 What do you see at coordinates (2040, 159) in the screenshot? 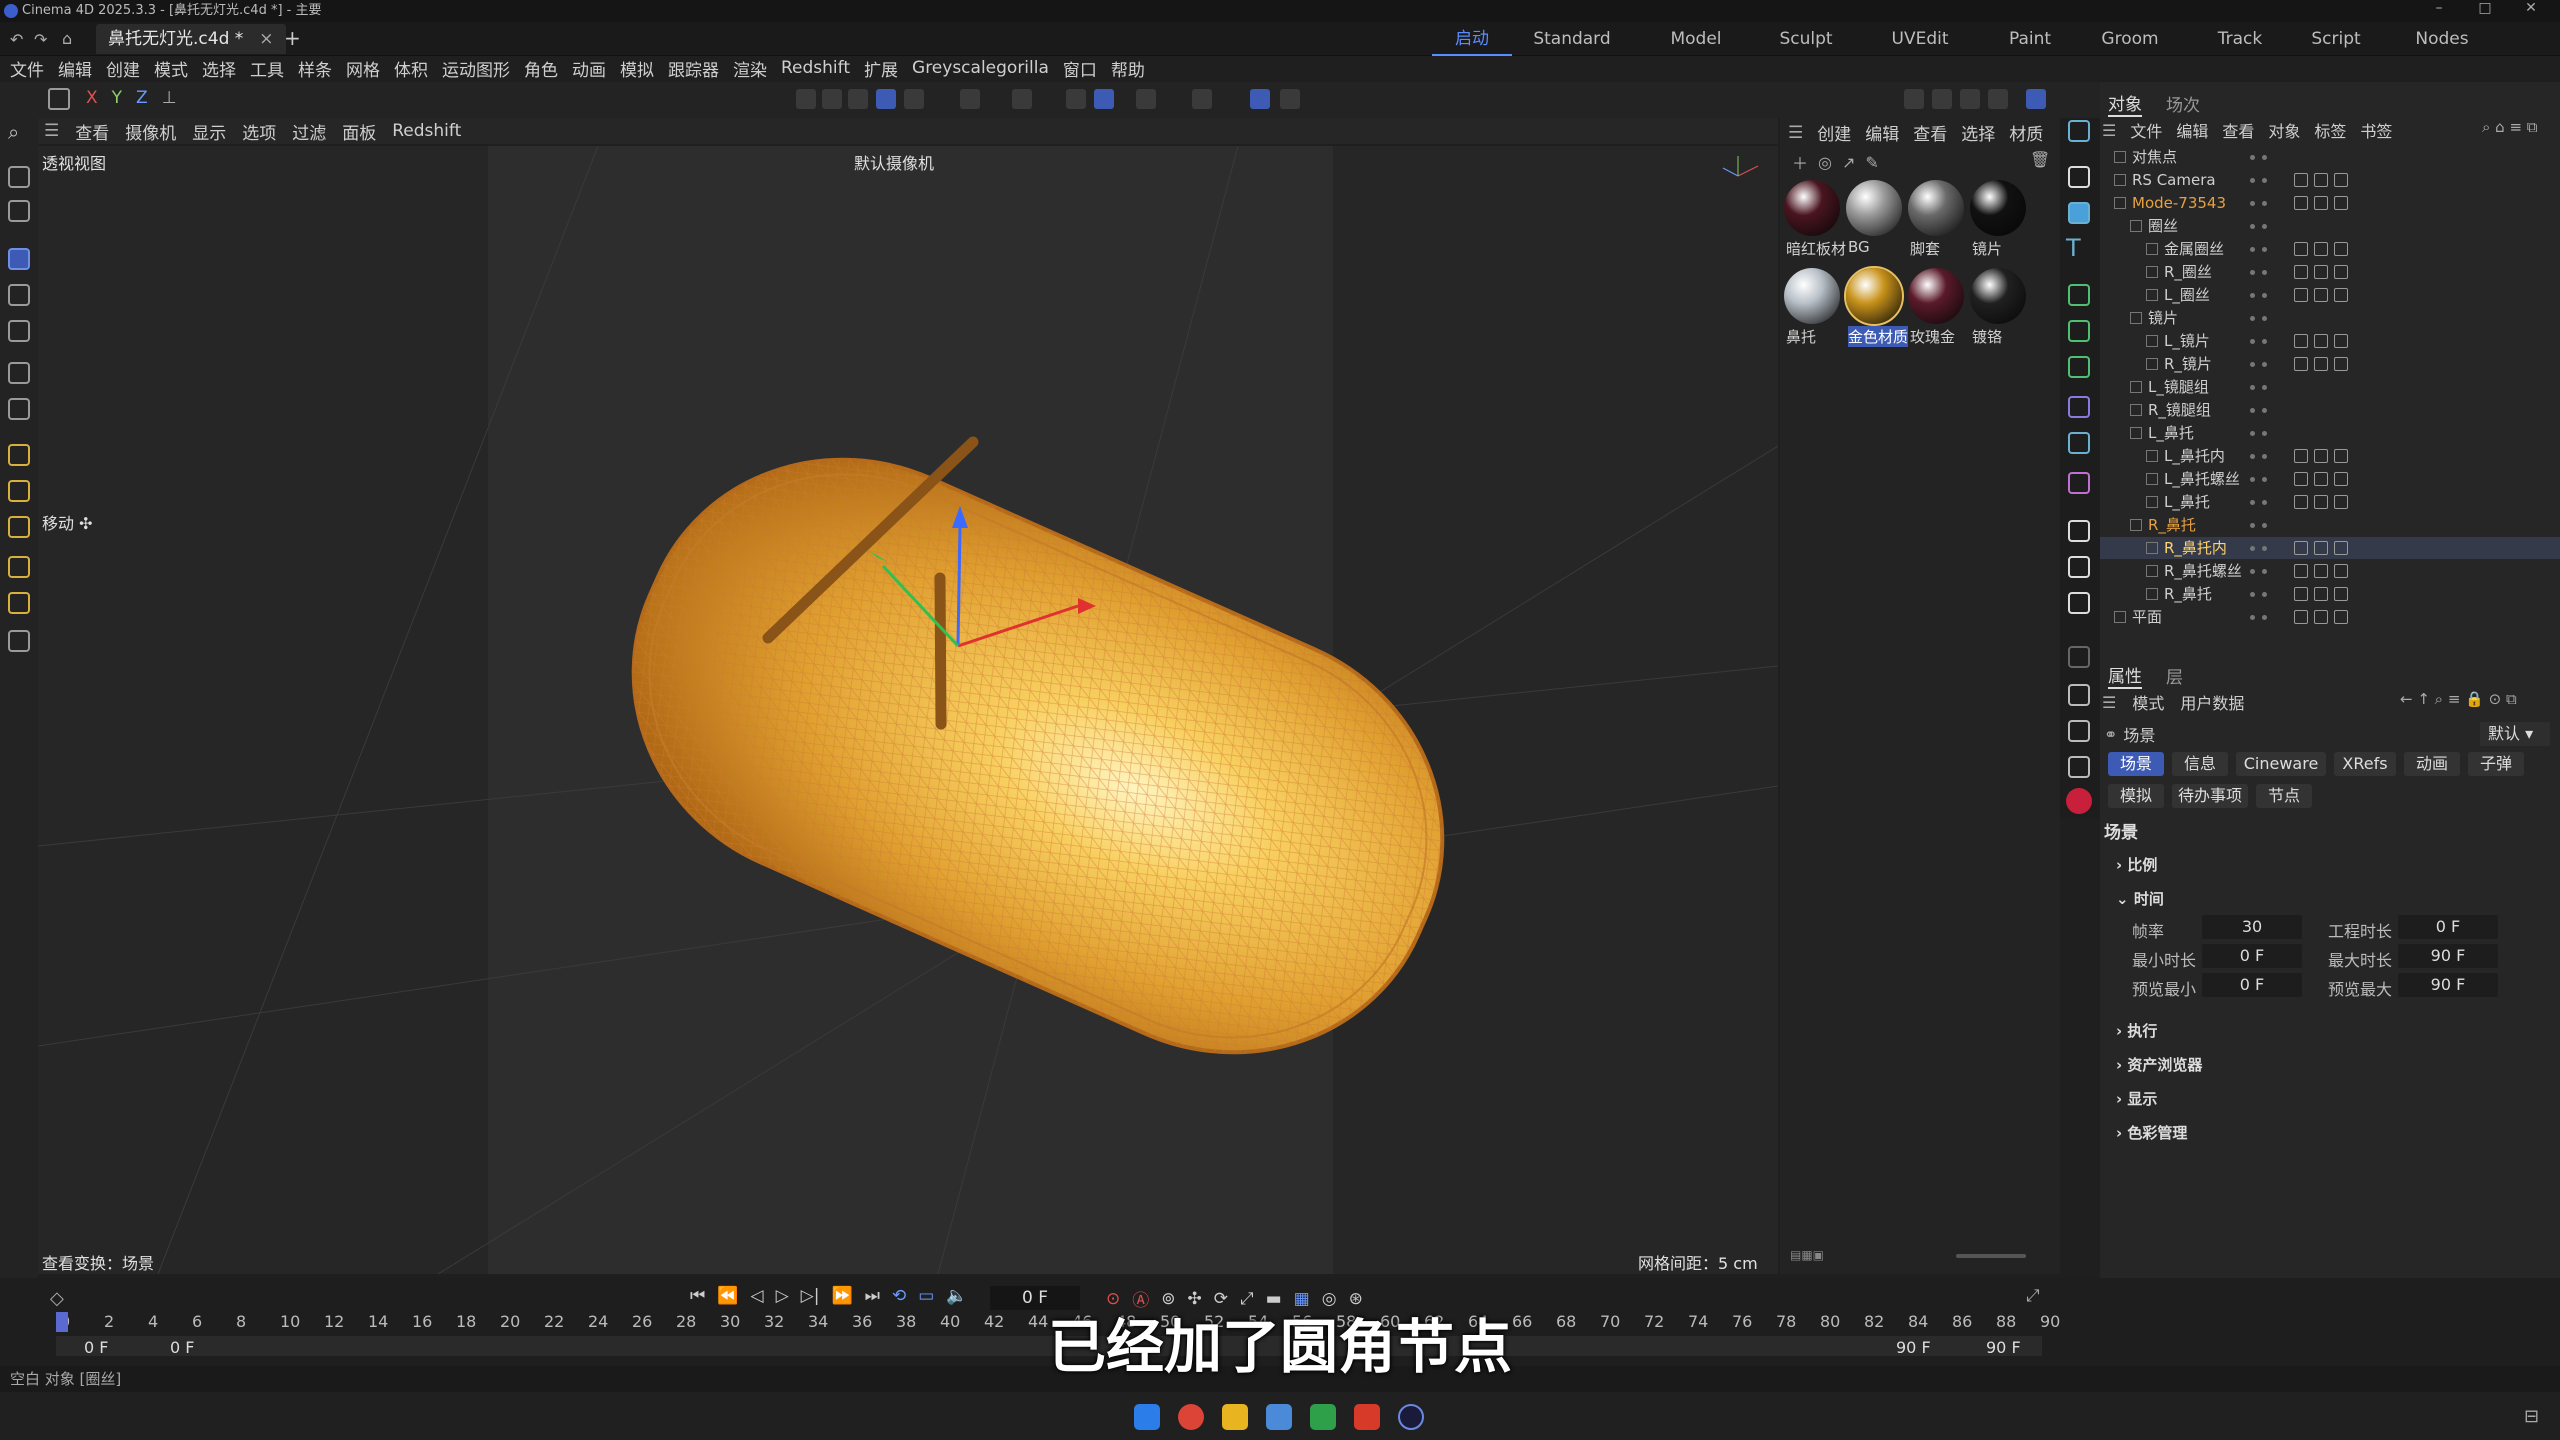
I see `delete-material-icon: 🗑` at bounding box center [2040, 159].